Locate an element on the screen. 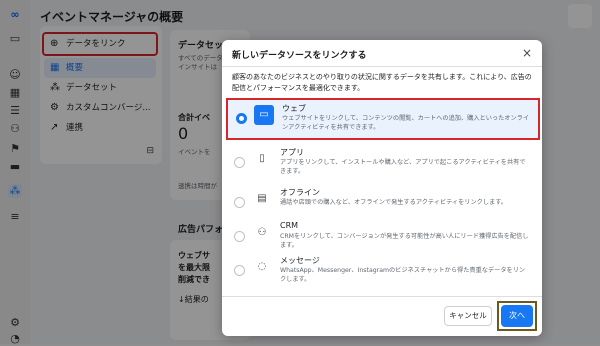  laptop-icon: ▭ is located at coordinates (264, 115).